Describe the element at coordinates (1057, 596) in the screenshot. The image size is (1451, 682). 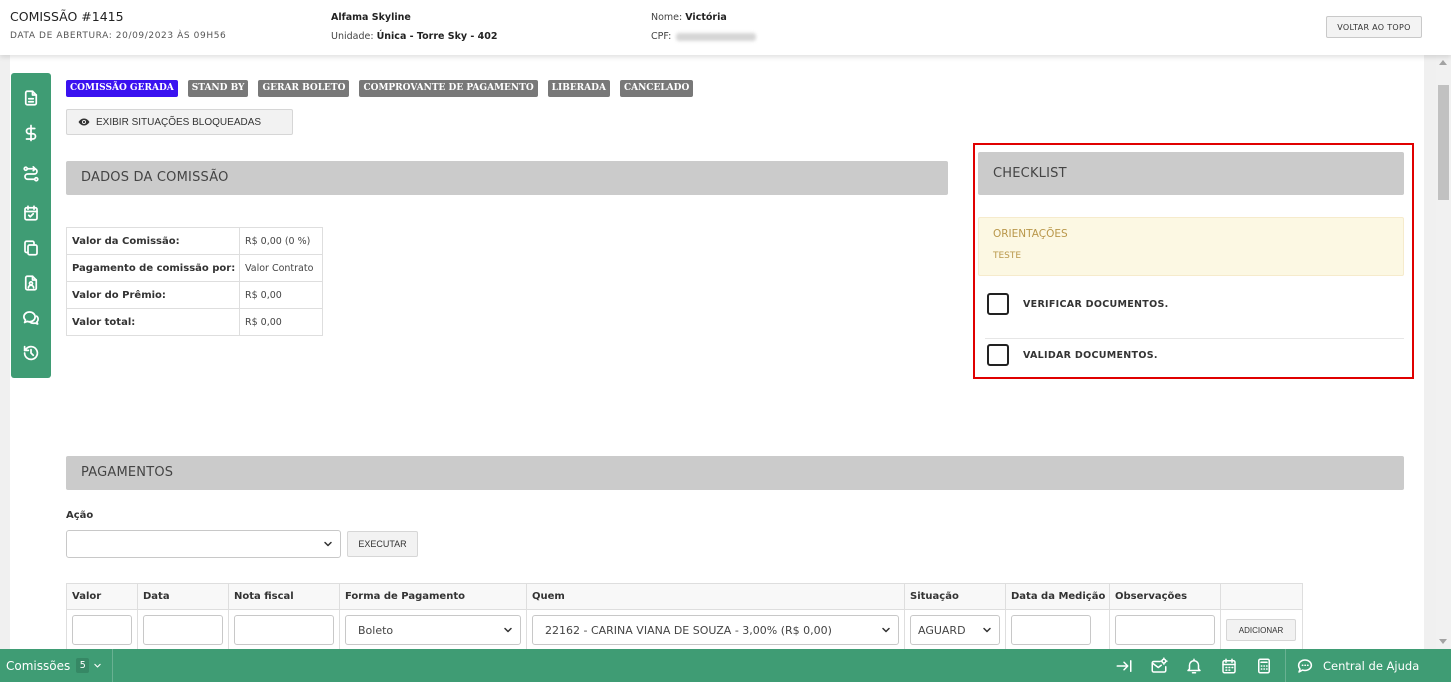
I see `column-header-data-medicao: Data da Medição` at that location.